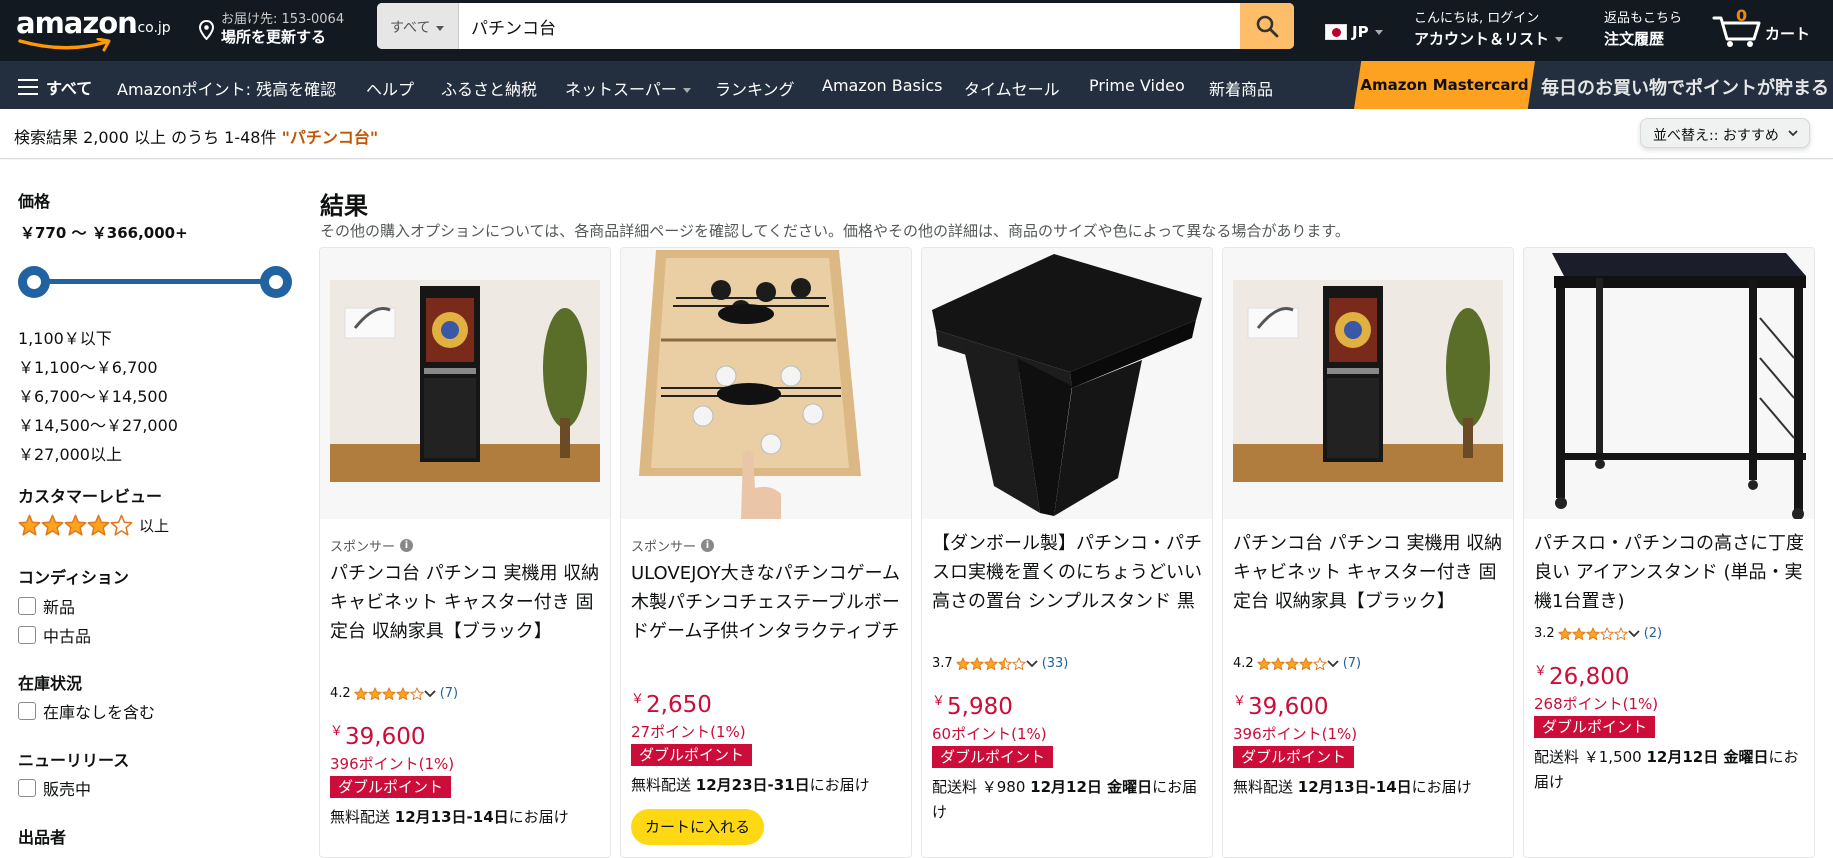 The image size is (1833, 858). I want to click on product-points: 268ポイント(1%), so click(1596, 704).